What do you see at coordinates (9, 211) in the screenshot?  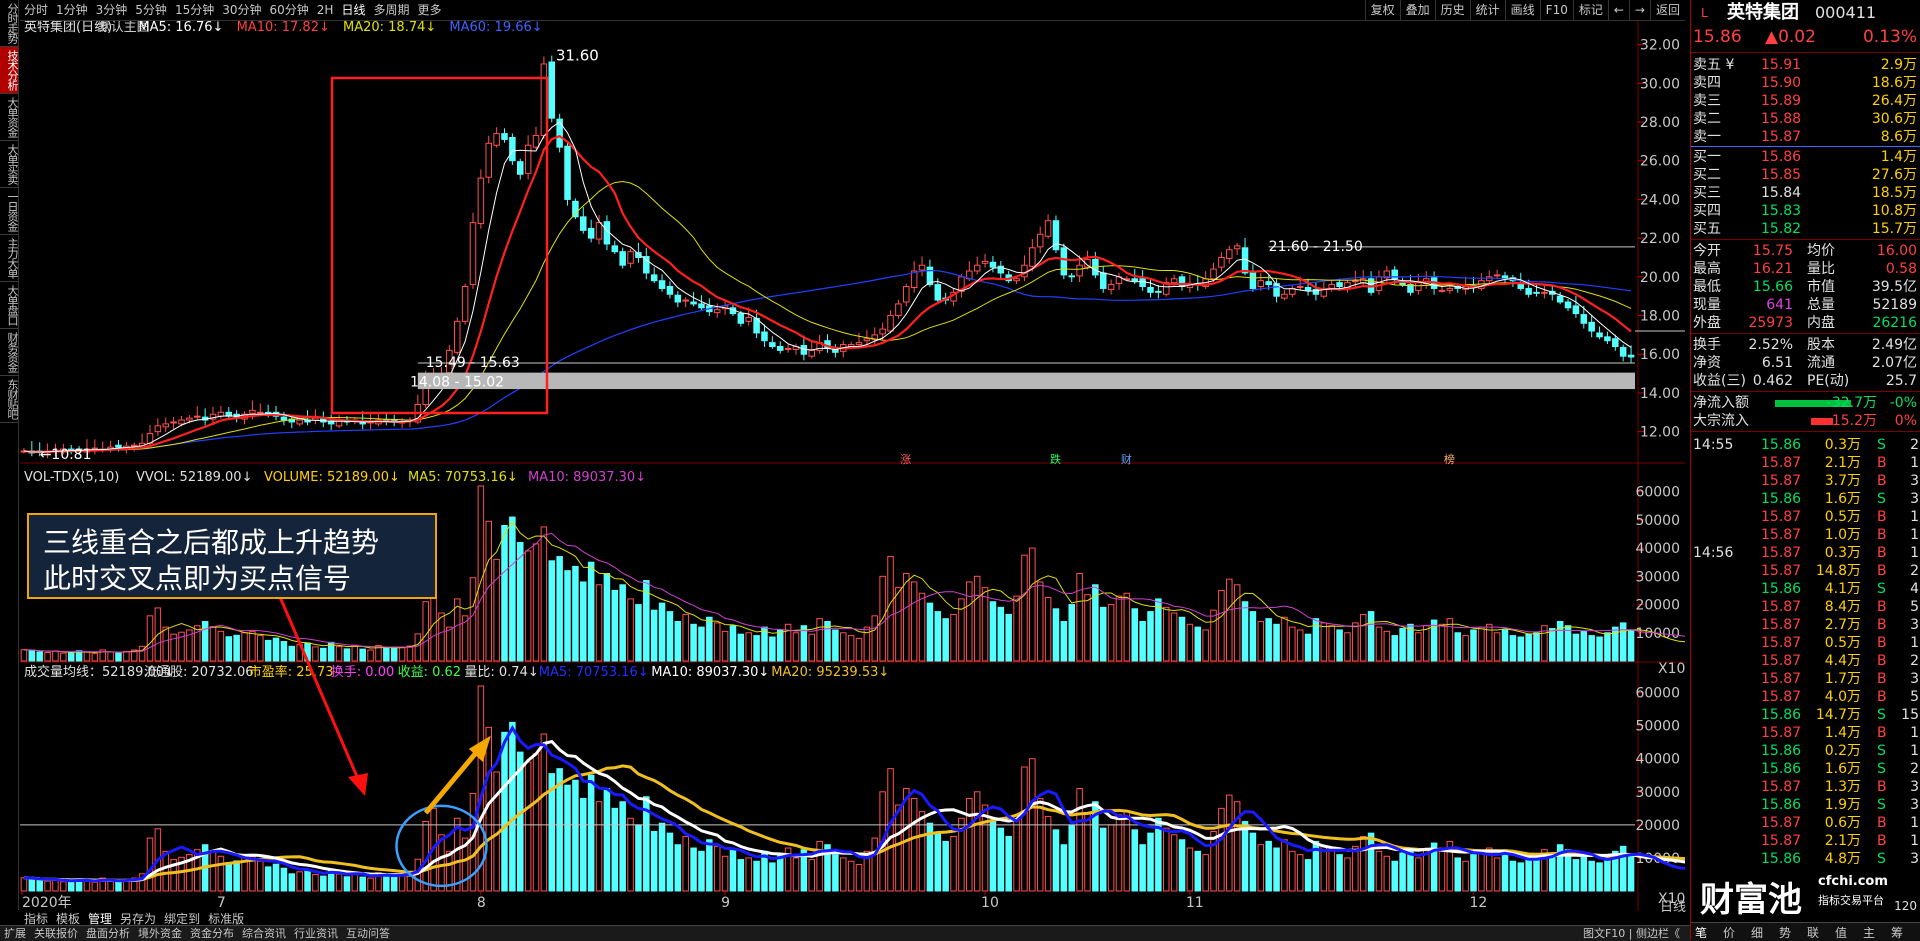 I see `left-tab-4: 一日资金` at bounding box center [9, 211].